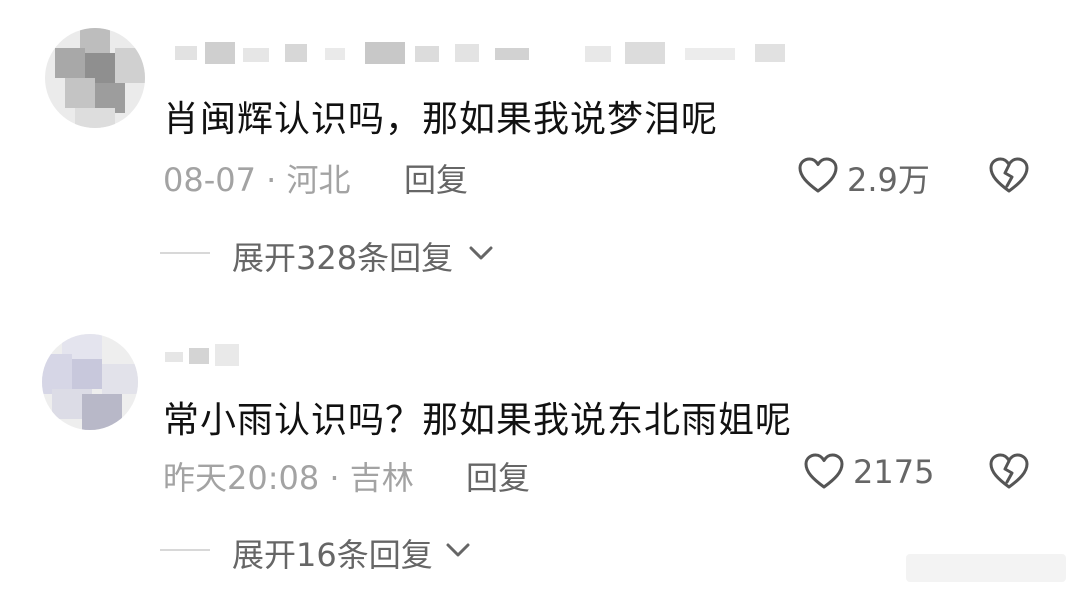 Image resolution: width=1080 pixels, height=596 pixels. Describe the element at coordinates (894, 472) in the screenshot. I see `like-count: 2175` at that location.